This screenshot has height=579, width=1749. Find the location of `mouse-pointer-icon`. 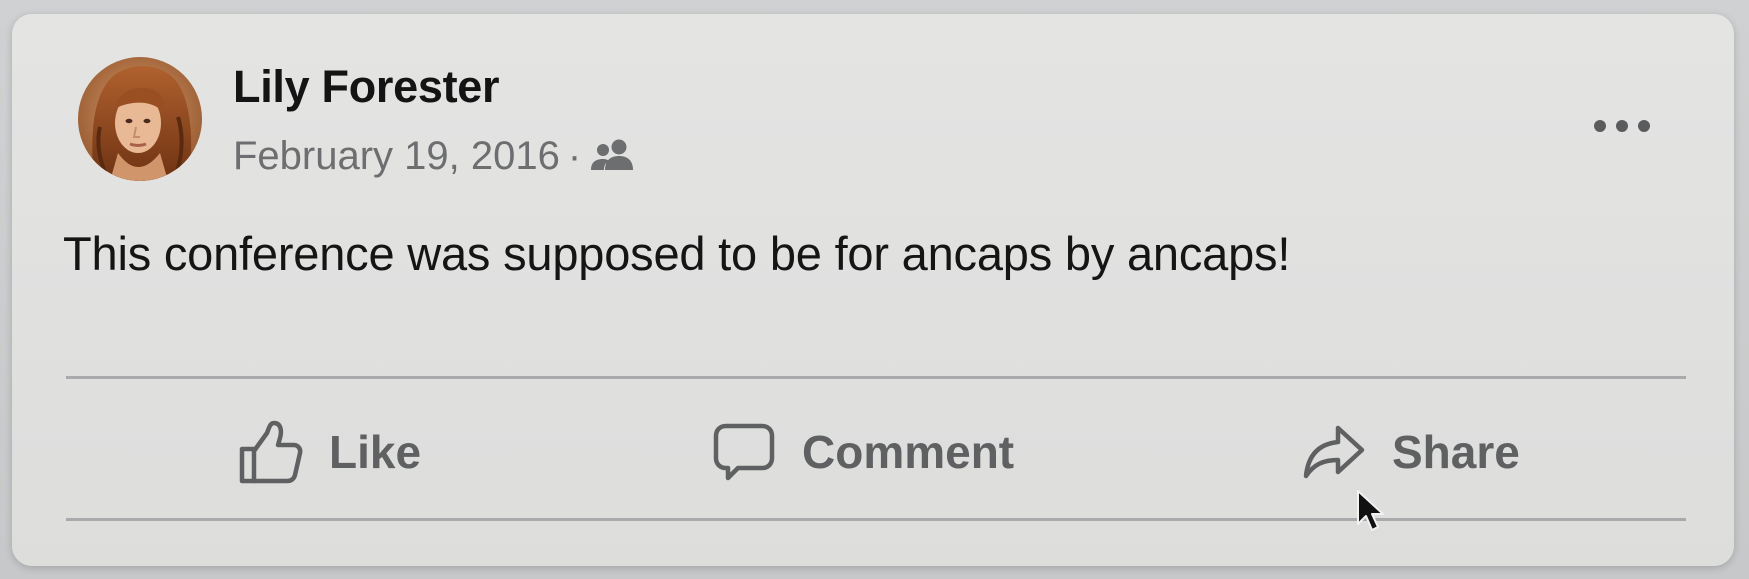

mouse-pointer-icon is located at coordinates (1372, 511).